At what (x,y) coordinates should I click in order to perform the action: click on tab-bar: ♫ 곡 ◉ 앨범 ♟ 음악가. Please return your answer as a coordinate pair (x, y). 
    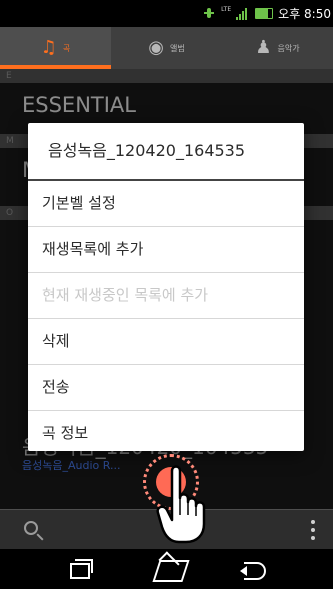
    Looking at the image, I should click on (166, 48).